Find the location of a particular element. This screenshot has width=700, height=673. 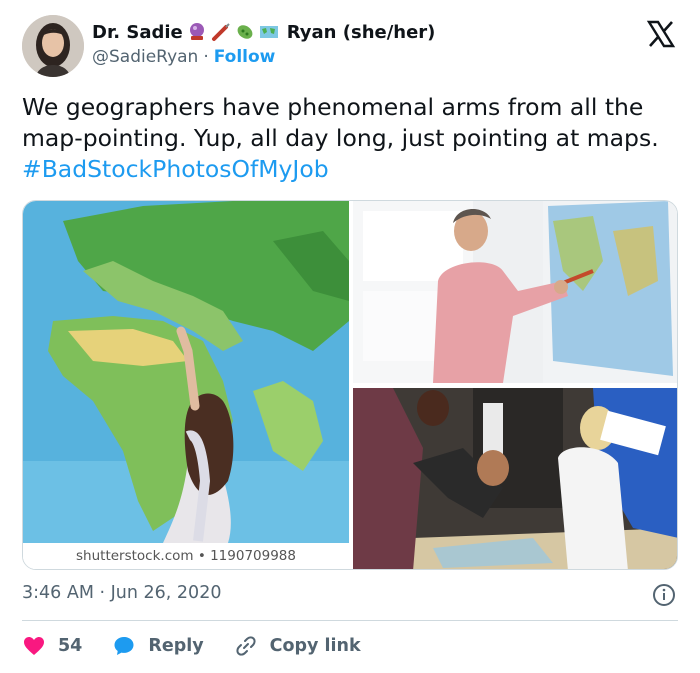

info-icon is located at coordinates (664, 595).